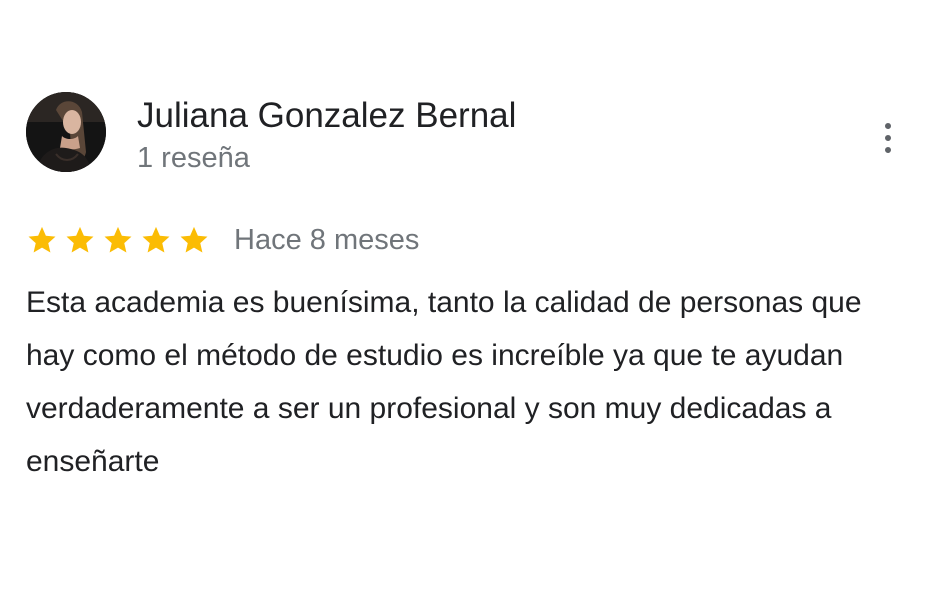 Image resolution: width=930 pixels, height=600 pixels. Describe the element at coordinates (327, 240) in the screenshot. I see `review-date: Hace 8 meses` at that location.